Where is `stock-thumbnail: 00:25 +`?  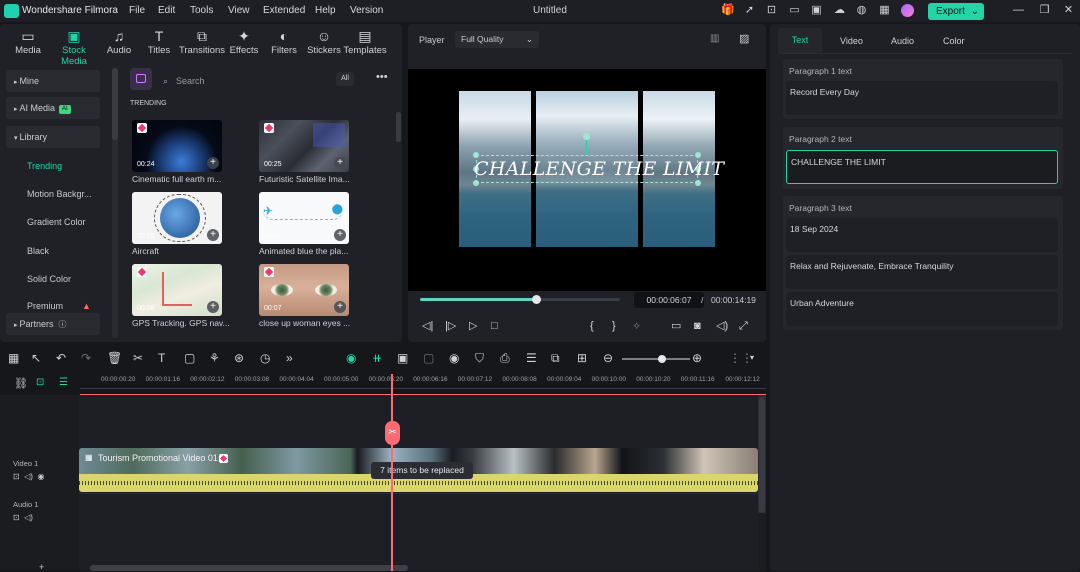
stock-thumbnail: 00:25 + is located at coordinates (304, 146).